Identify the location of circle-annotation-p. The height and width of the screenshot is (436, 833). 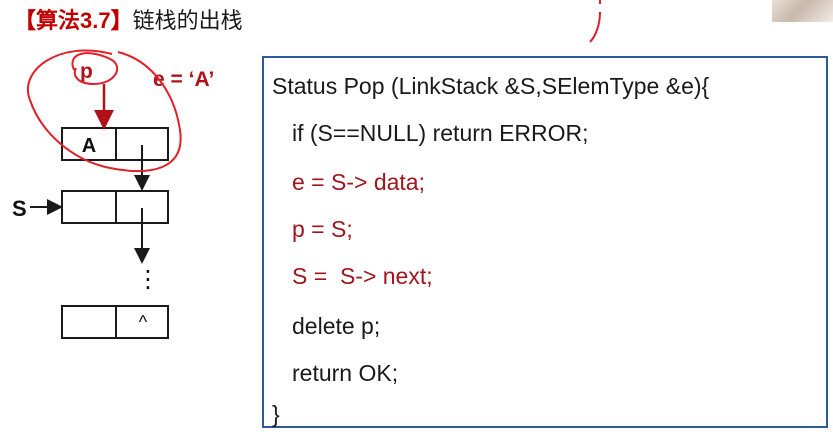
(95, 69).